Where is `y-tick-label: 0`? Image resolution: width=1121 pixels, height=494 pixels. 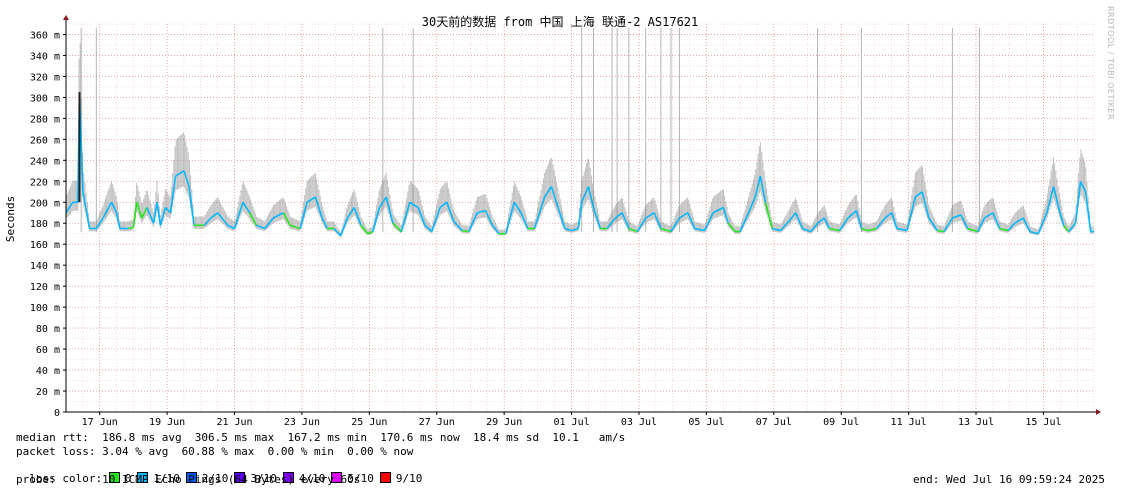
y-tick-label: 0 is located at coordinates (57, 413).